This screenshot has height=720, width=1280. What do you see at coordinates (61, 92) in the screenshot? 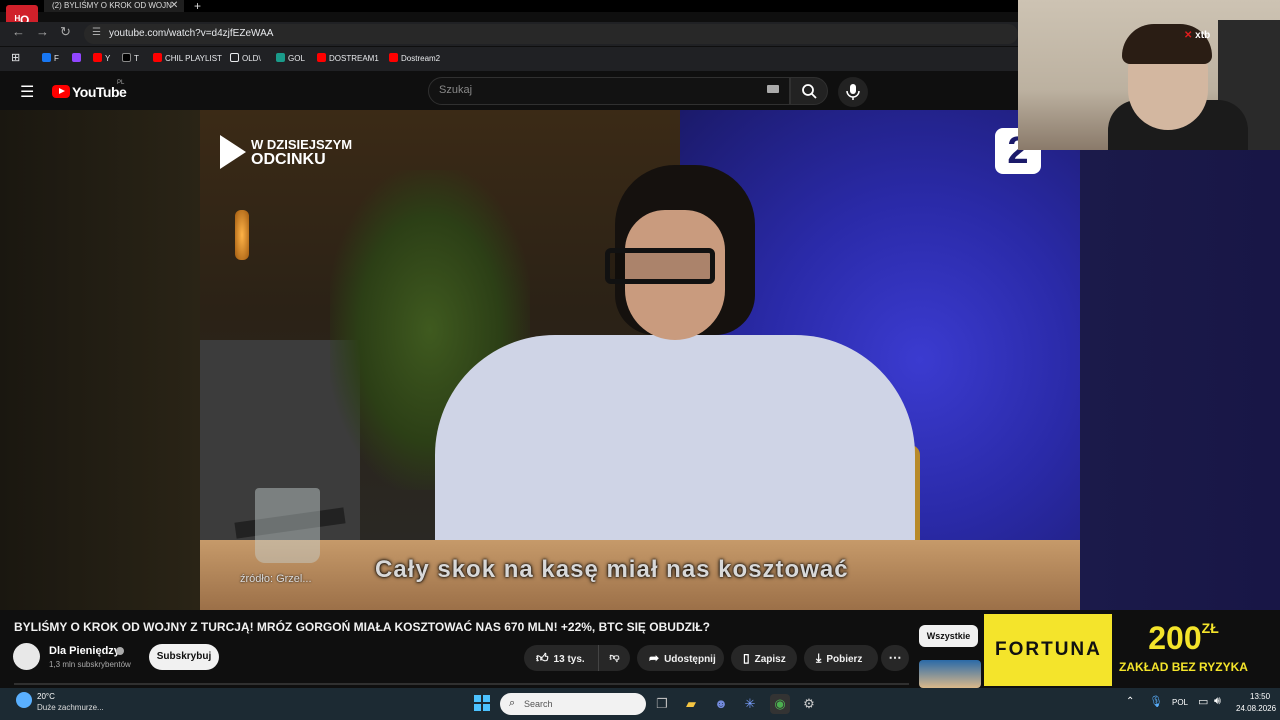
I see `youtube-play-icon` at bounding box center [61, 92].